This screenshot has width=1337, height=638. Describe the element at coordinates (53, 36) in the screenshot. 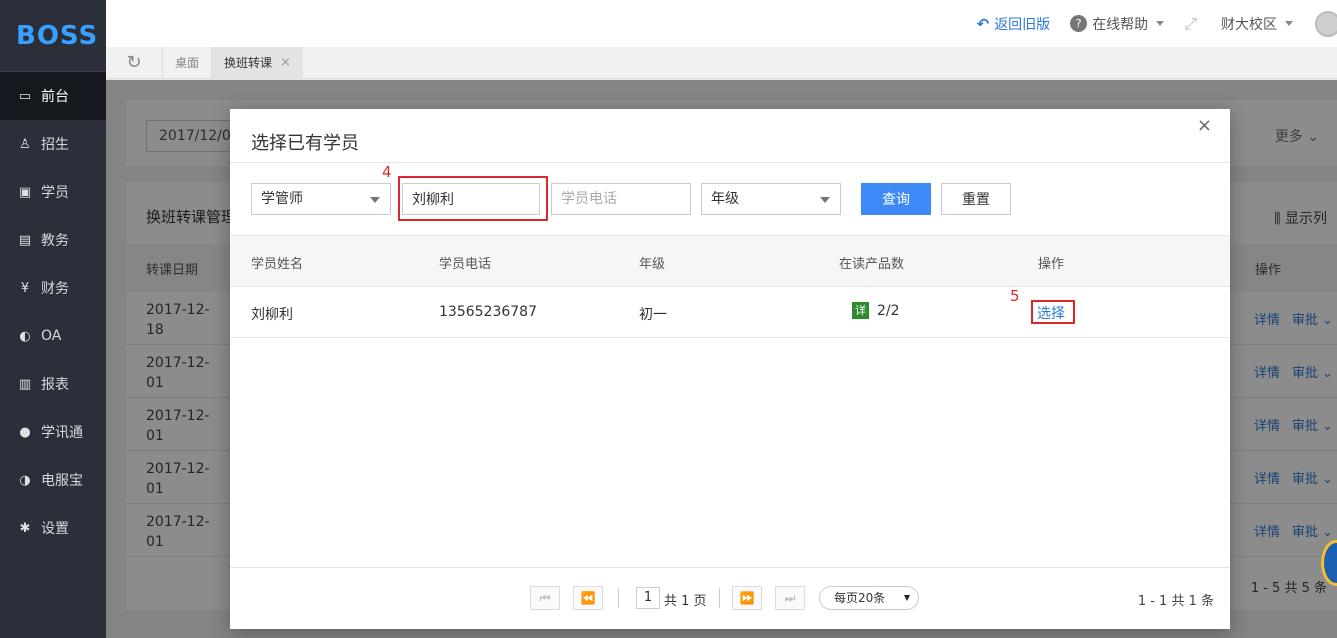

I see `logo: BOSS` at that location.